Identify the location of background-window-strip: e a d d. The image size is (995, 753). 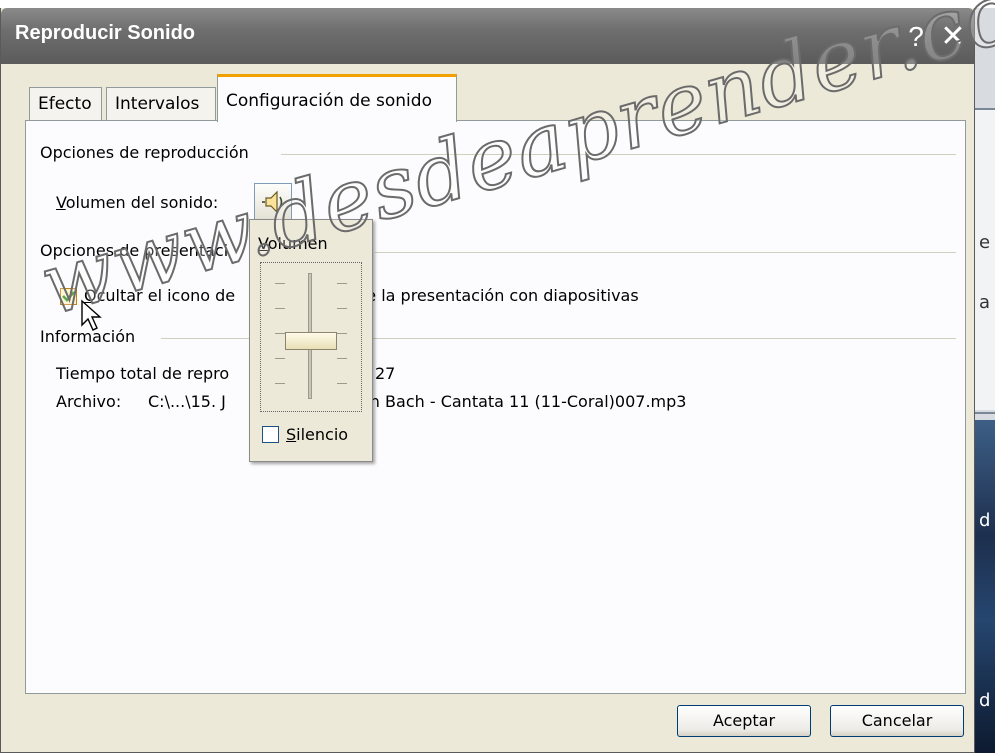
(985, 376).